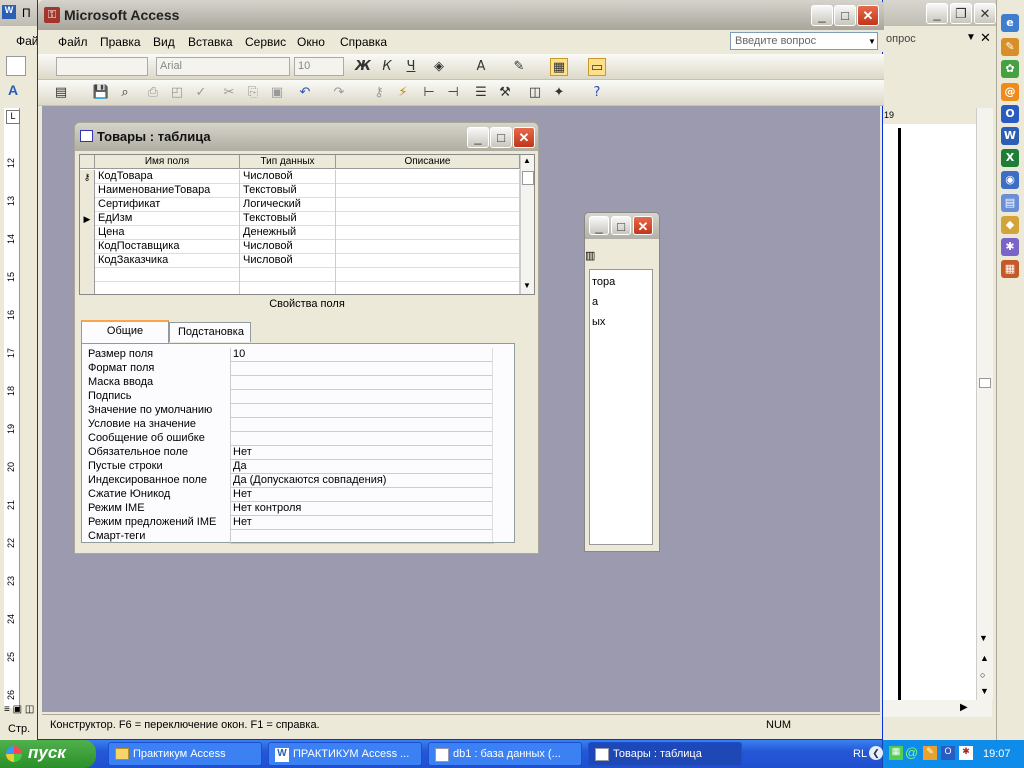  I want to click on save-icon: 💾, so click(101, 93).